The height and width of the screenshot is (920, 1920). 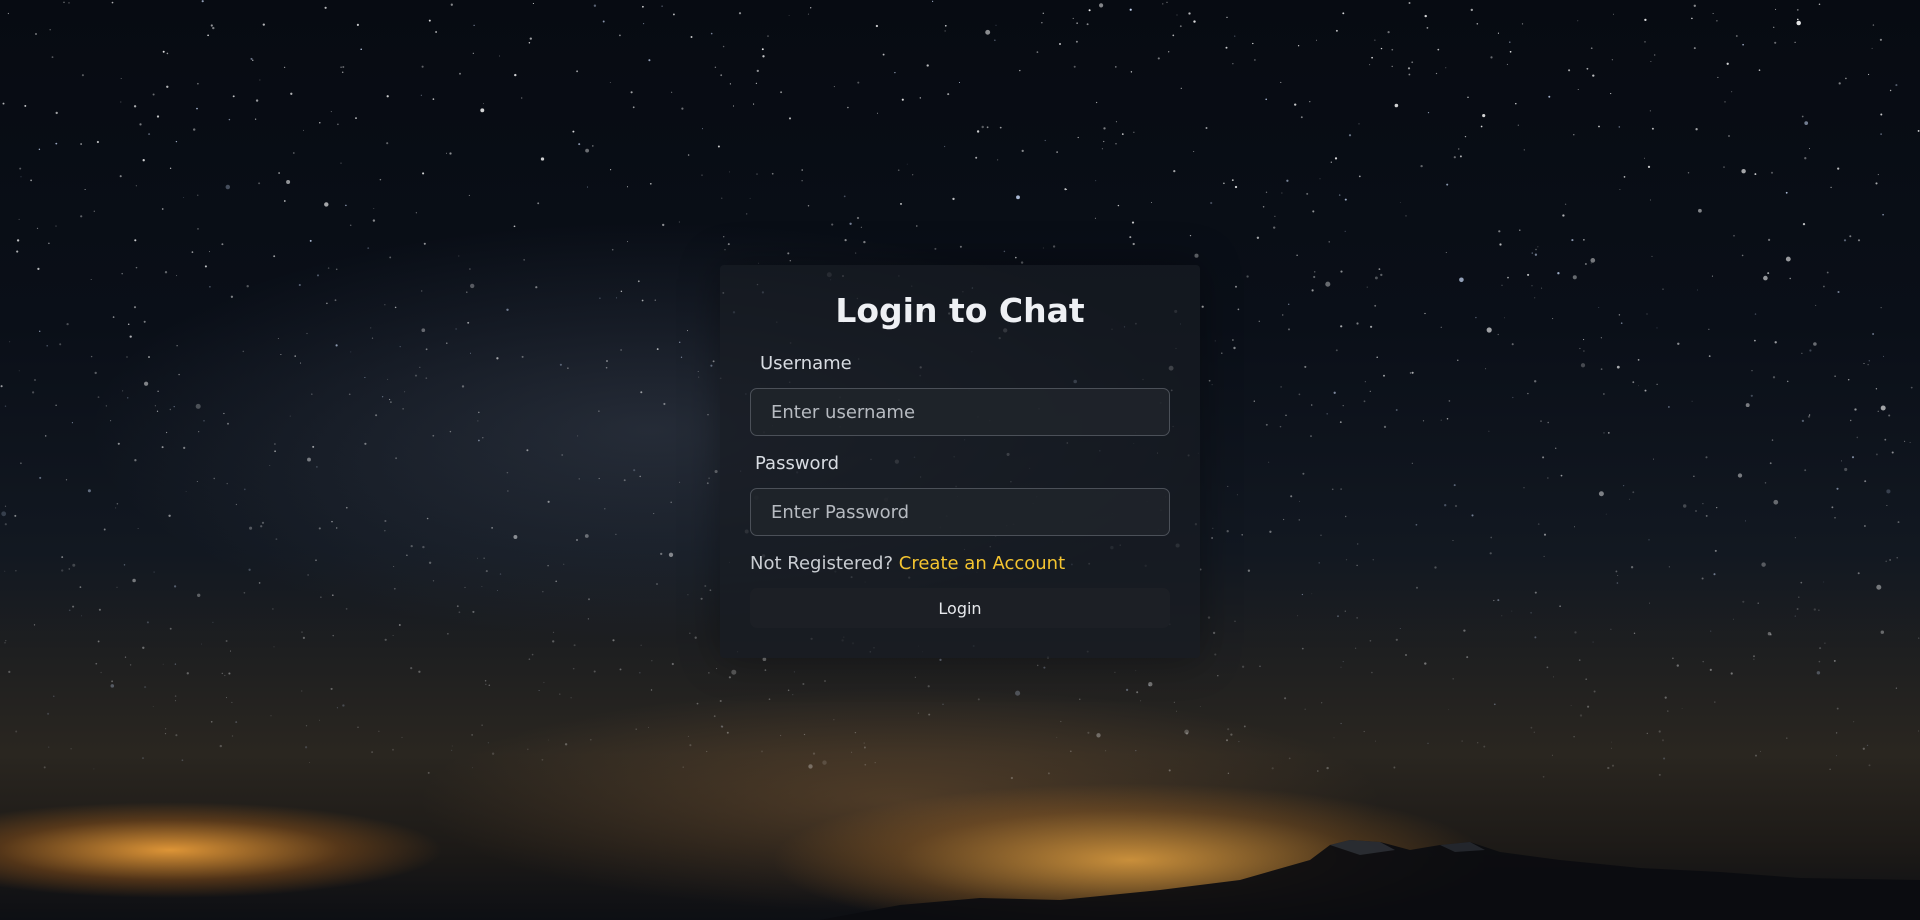 I want to click on login-title: Login to Chat, so click(x=960, y=310).